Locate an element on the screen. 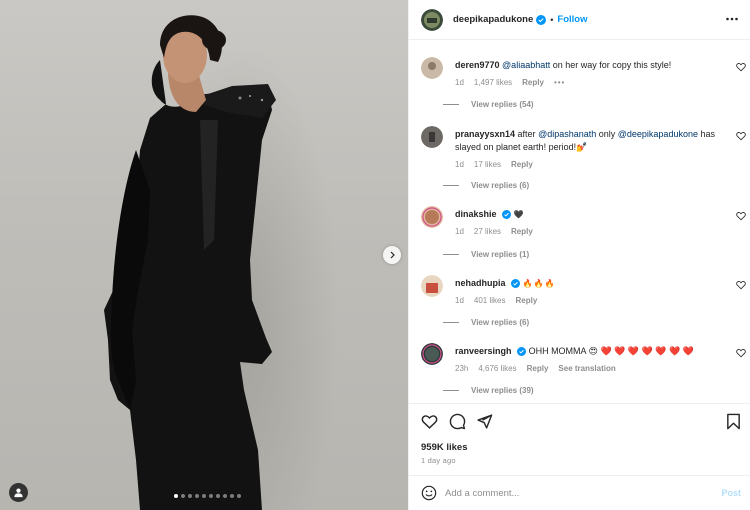  view-replies-button: View replies (1) is located at coordinates (486, 254).